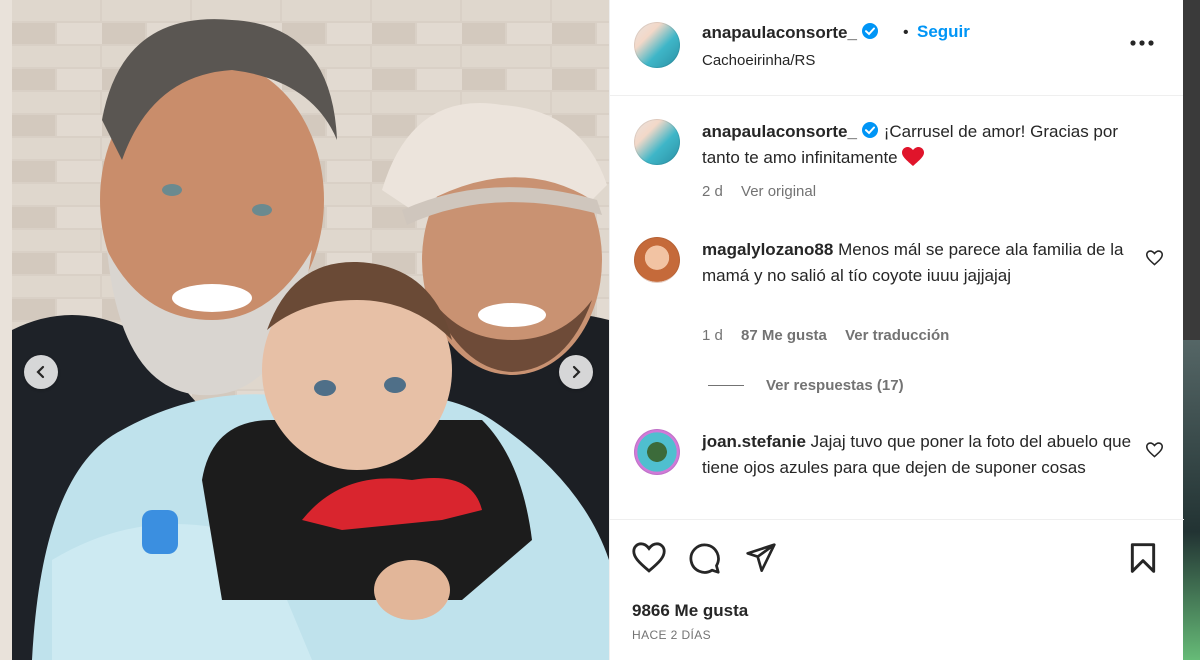 The width and height of the screenshot is (1200, 660). Describe the element at coordinates (690, 611) in the screenshot. I see `like-count: 9866 Me gusta` at that location.